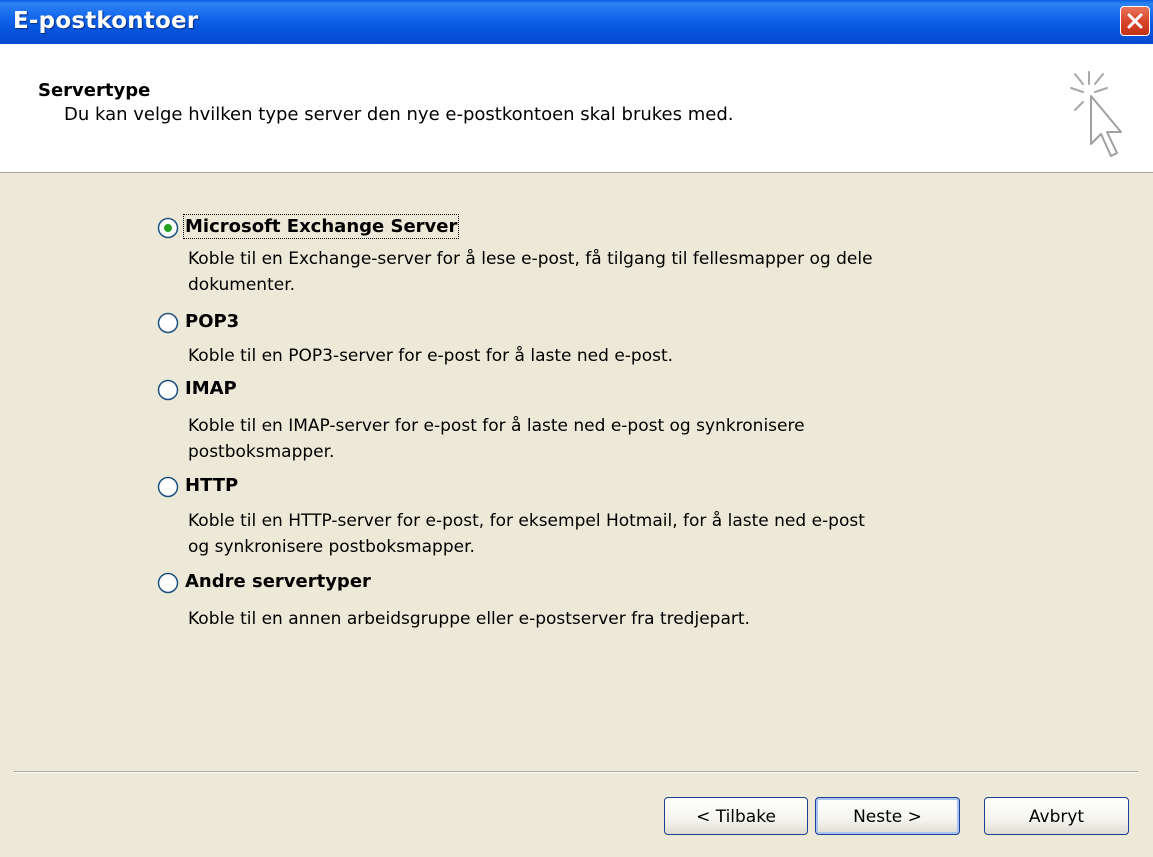  Describe the element at coordinates (211, 388) in the screenshot. I see `option-label: IMAP` at that location.